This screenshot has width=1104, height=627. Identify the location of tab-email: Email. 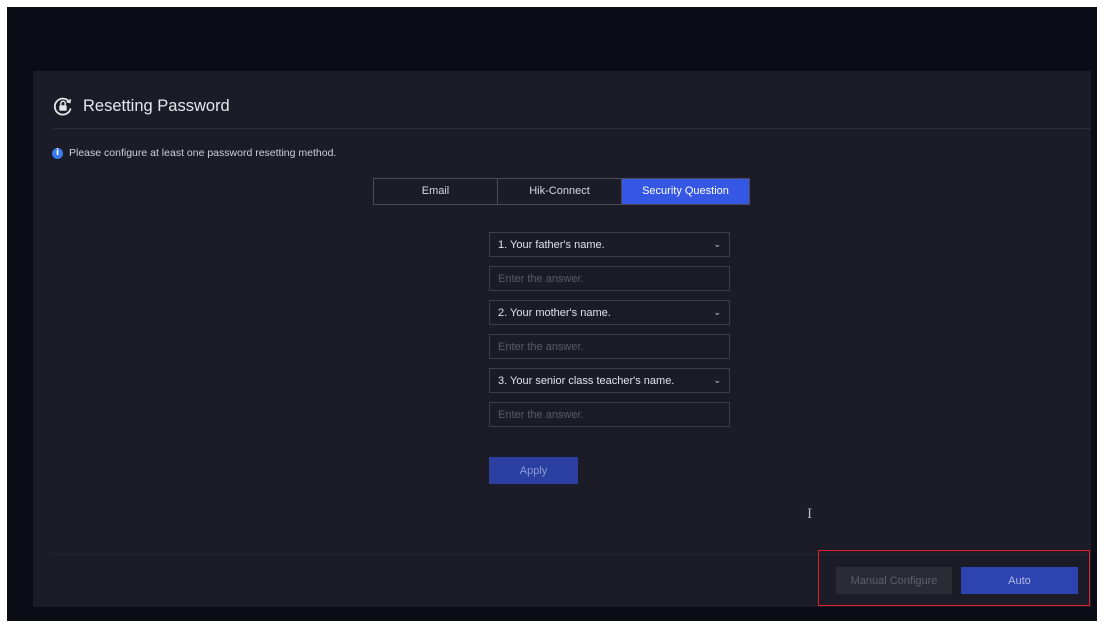
(436, 191).